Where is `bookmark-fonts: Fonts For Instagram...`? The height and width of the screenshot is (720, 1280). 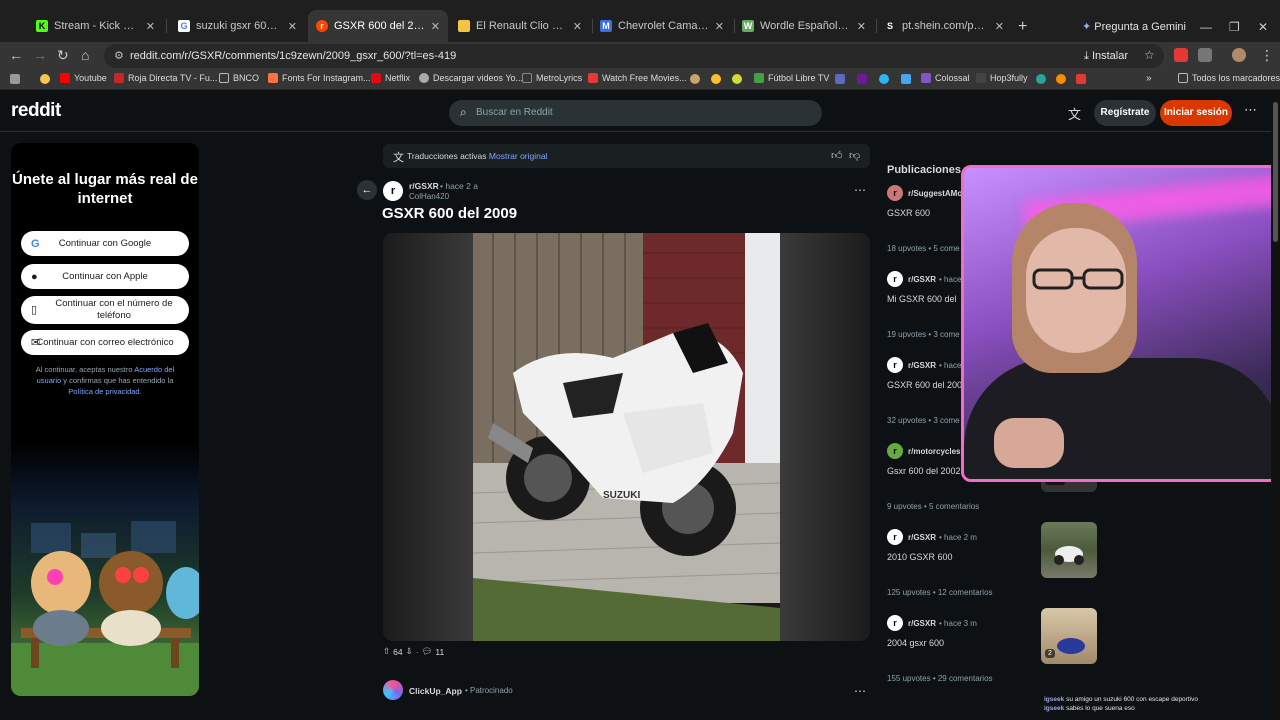 bookmark-fonts: Fonts For Instagram... is located at coordinates (319, 78).